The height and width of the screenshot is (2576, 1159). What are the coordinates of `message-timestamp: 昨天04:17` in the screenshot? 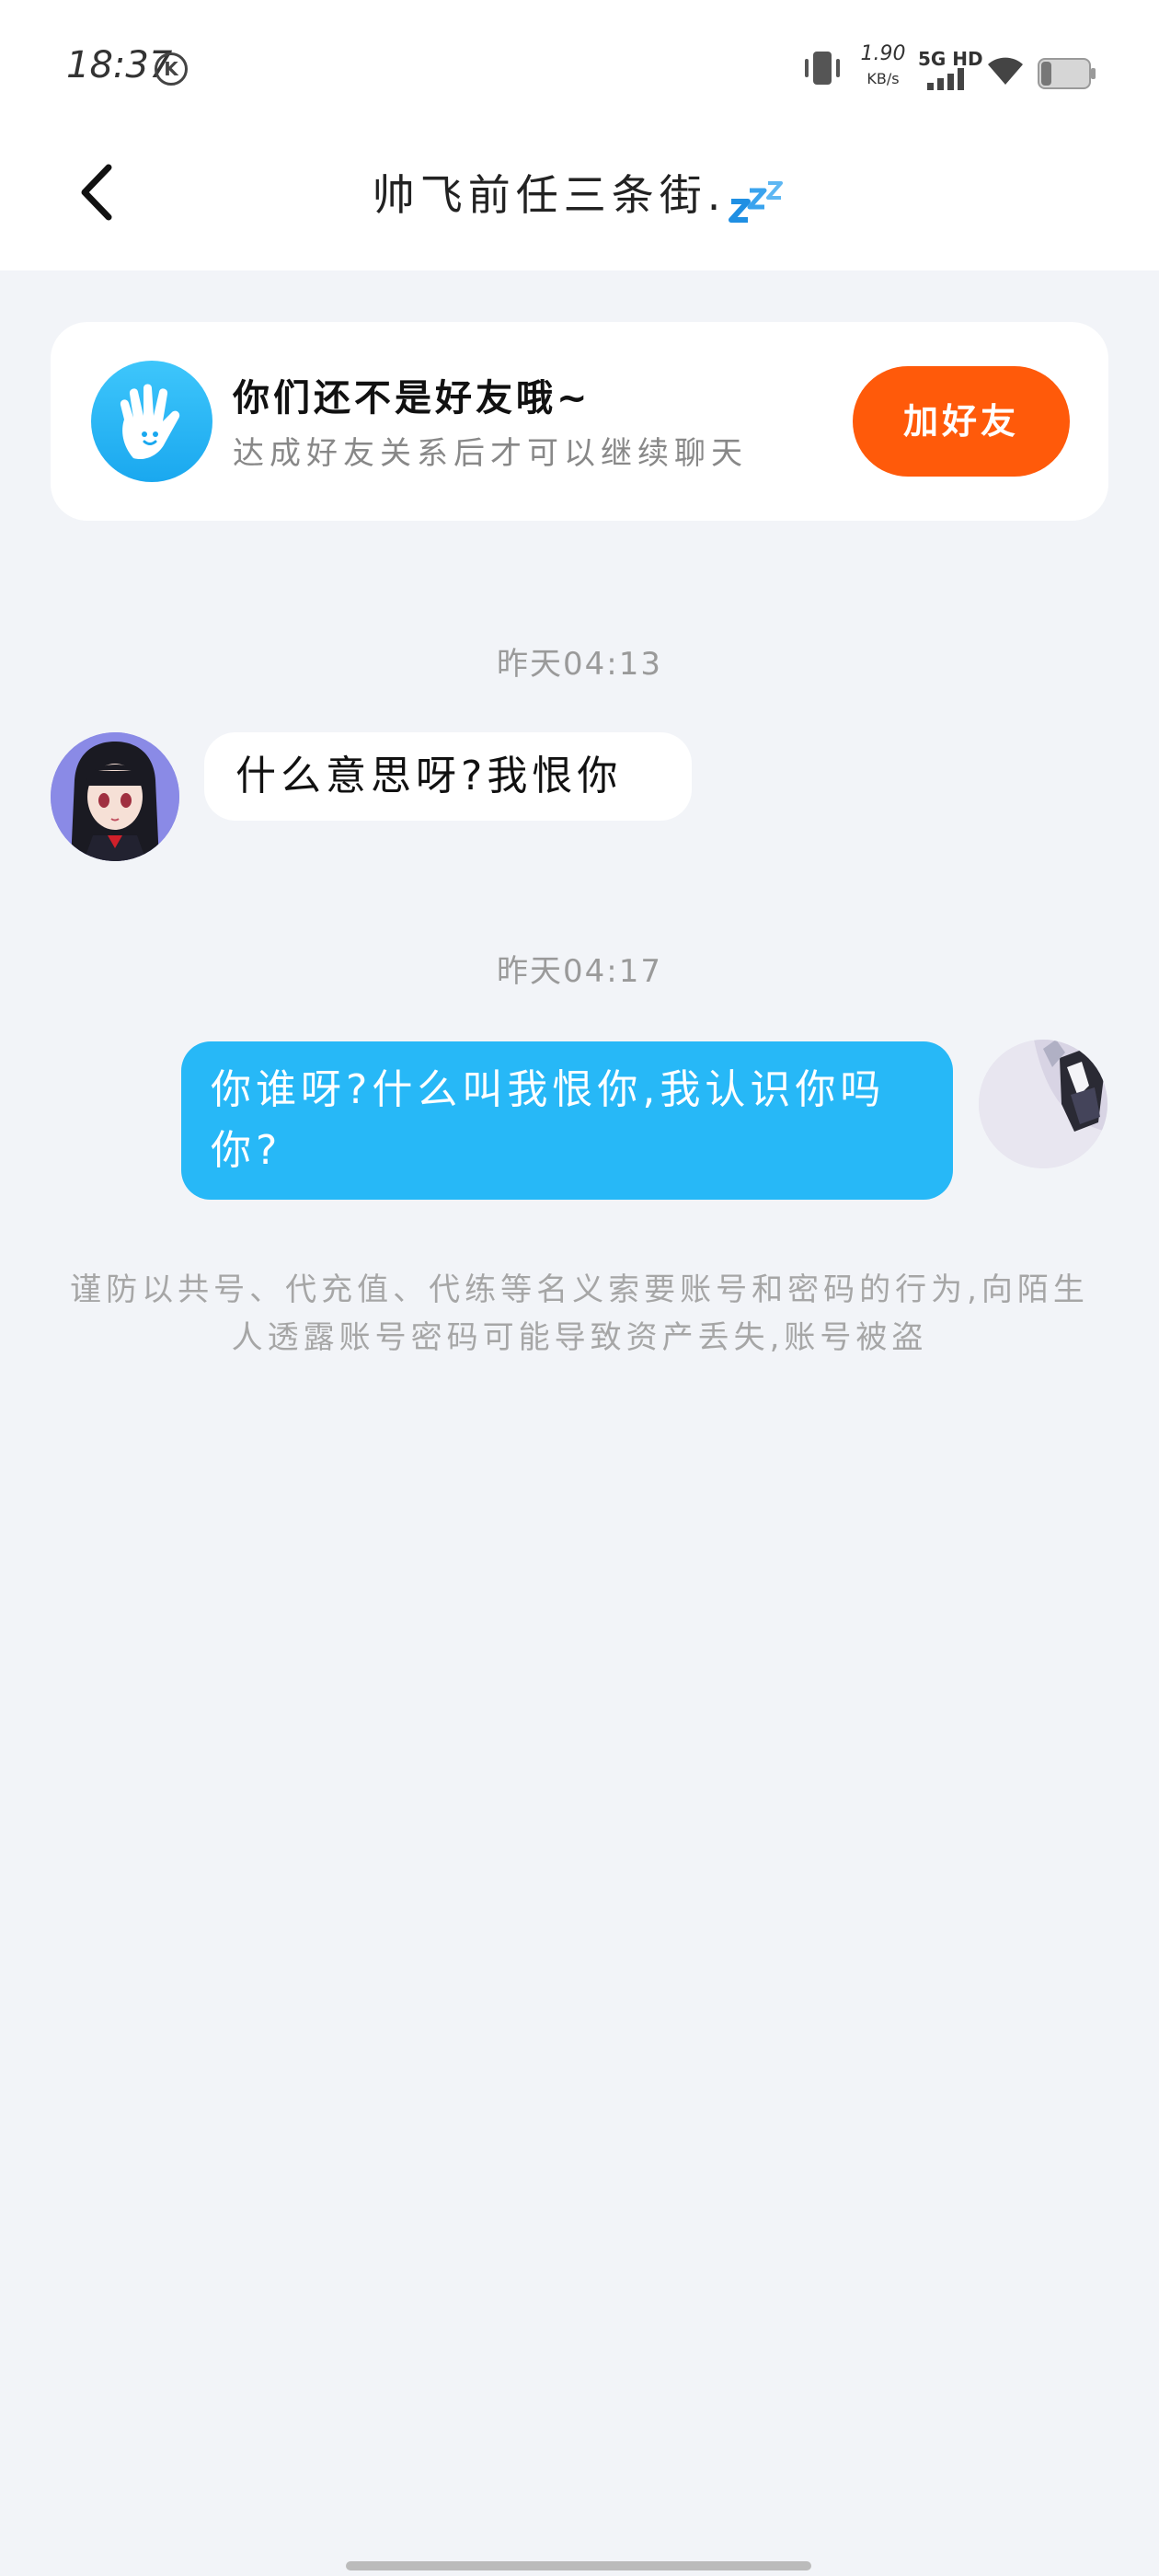 It's located at (579, 972).